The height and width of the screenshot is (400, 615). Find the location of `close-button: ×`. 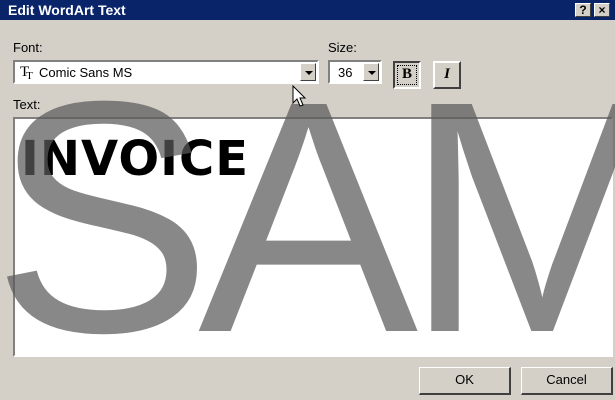

close-button: × is located at coordinates (602, 10).